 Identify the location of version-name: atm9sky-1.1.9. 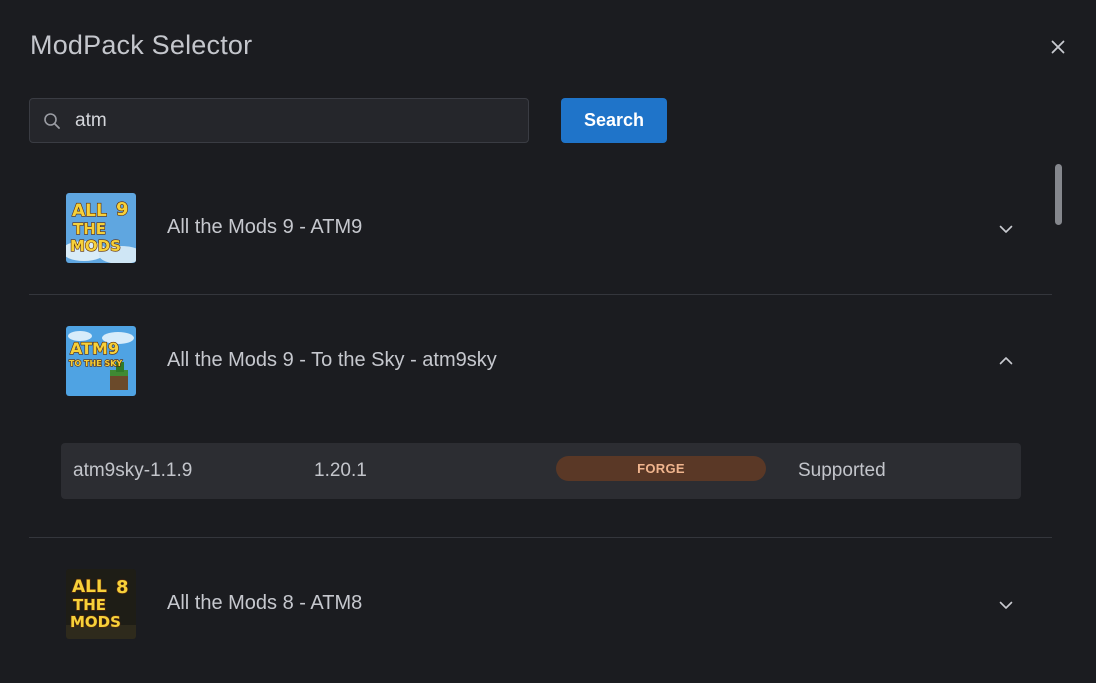
(133, 470).